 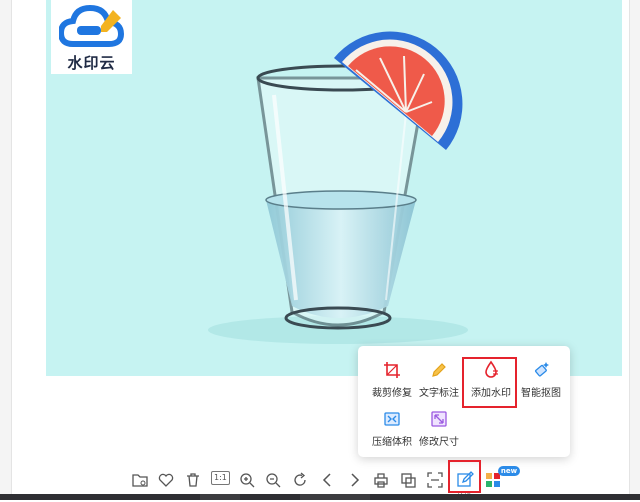 I want to click on copy-button, so click(x=408, y=480).